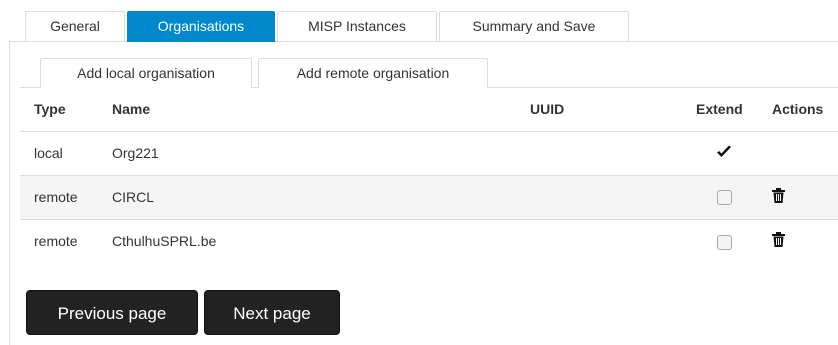  Describe the element at coordinates (48, 153) in the screenshot. I see `row-type: local` at that location.